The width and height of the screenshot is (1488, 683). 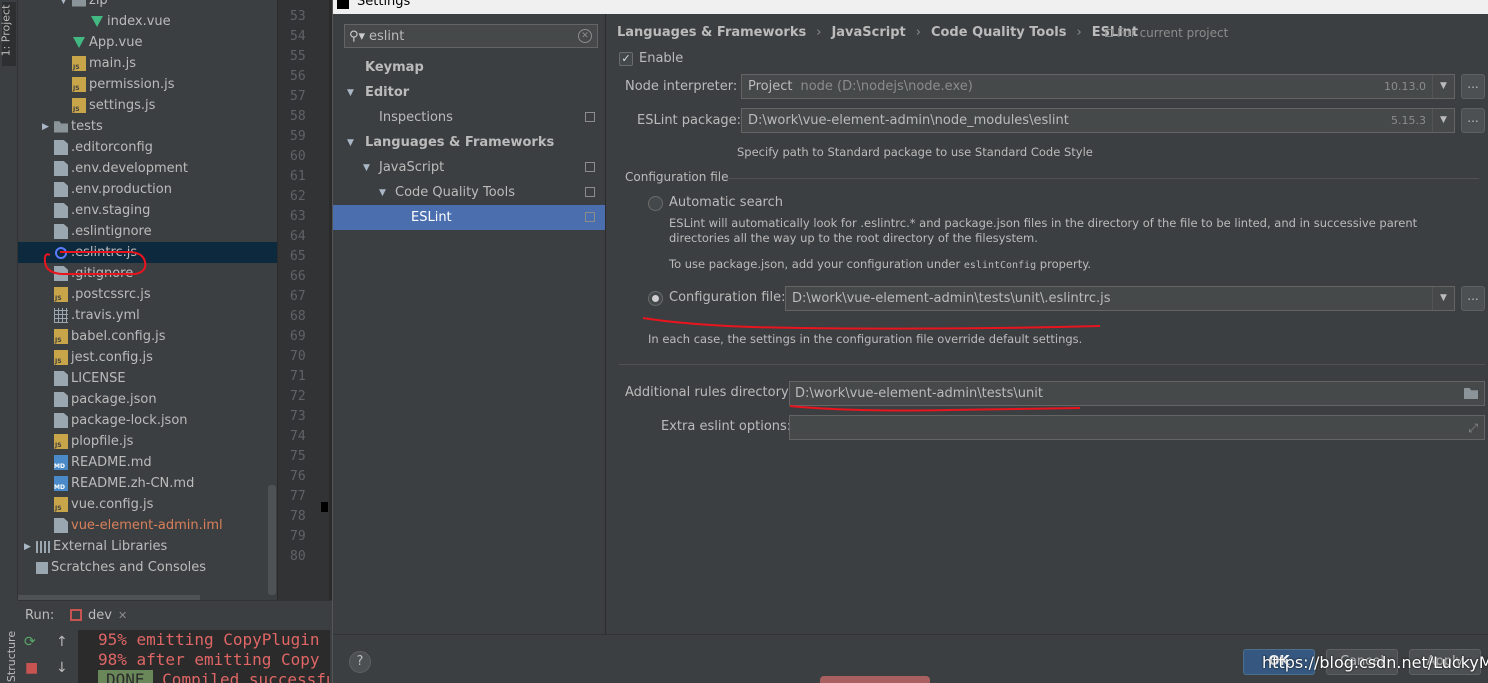 I want to click on tree-item: vue.config.js, so click(x=147, y=504).